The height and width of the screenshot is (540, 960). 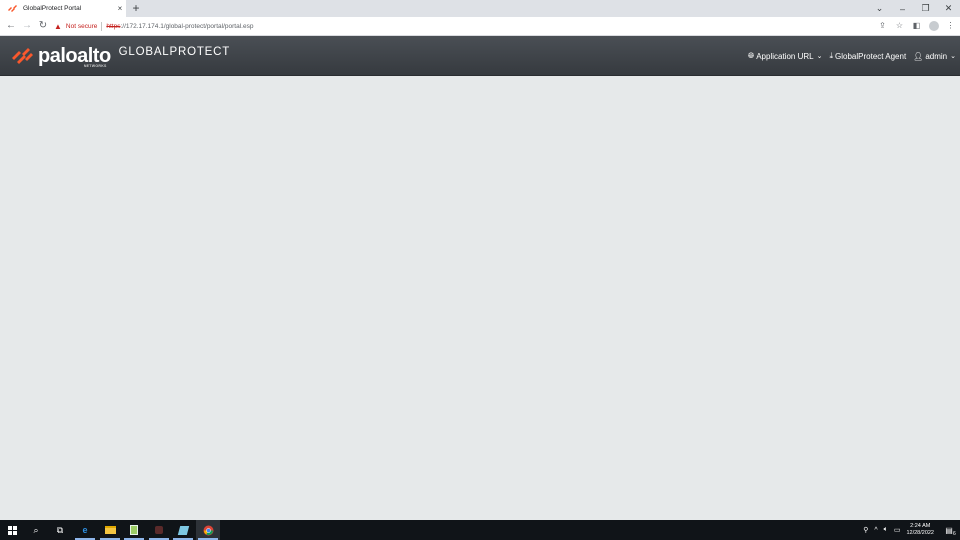 I want to click on logo-wordmark: paloalto, so click(x=74, y=56).